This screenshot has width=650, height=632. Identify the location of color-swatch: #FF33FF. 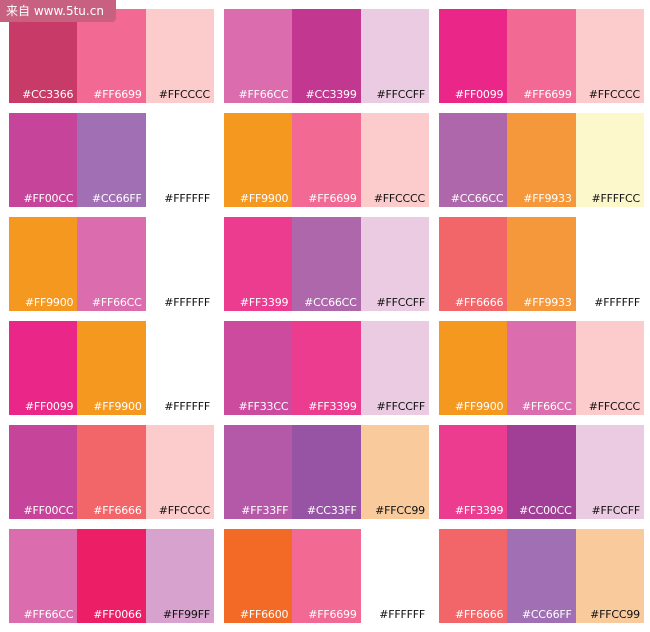
(258, 472).